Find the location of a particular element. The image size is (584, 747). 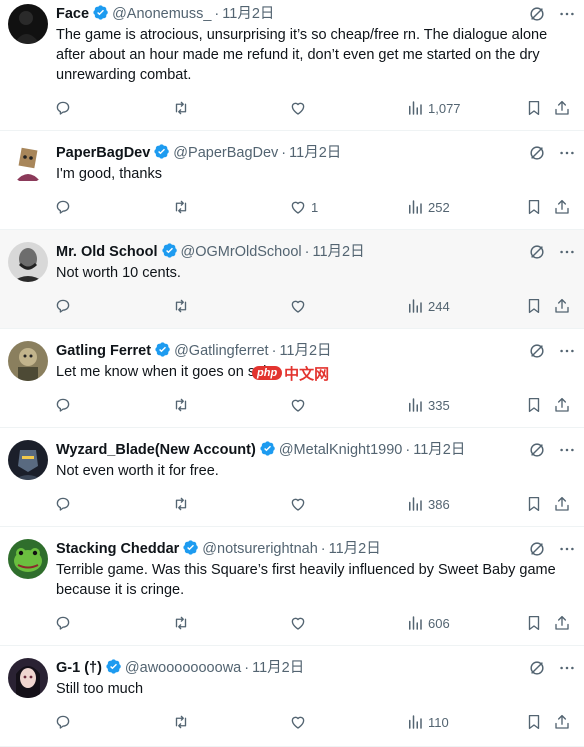

views-button: 110 is located at coordinates (427, 722).